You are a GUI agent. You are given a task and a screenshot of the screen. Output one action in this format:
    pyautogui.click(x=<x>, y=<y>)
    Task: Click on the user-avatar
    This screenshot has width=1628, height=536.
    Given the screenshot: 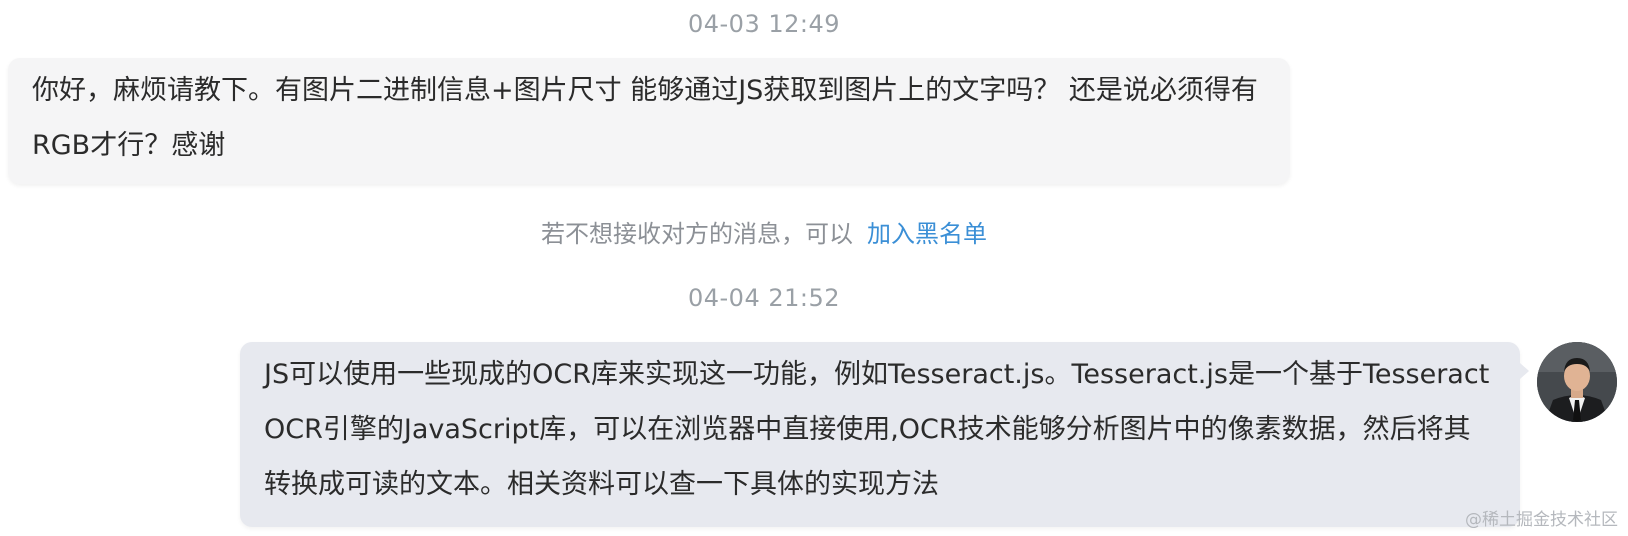 What is the action you would take?
    pyautogui.click(x=1577, y=382)
    